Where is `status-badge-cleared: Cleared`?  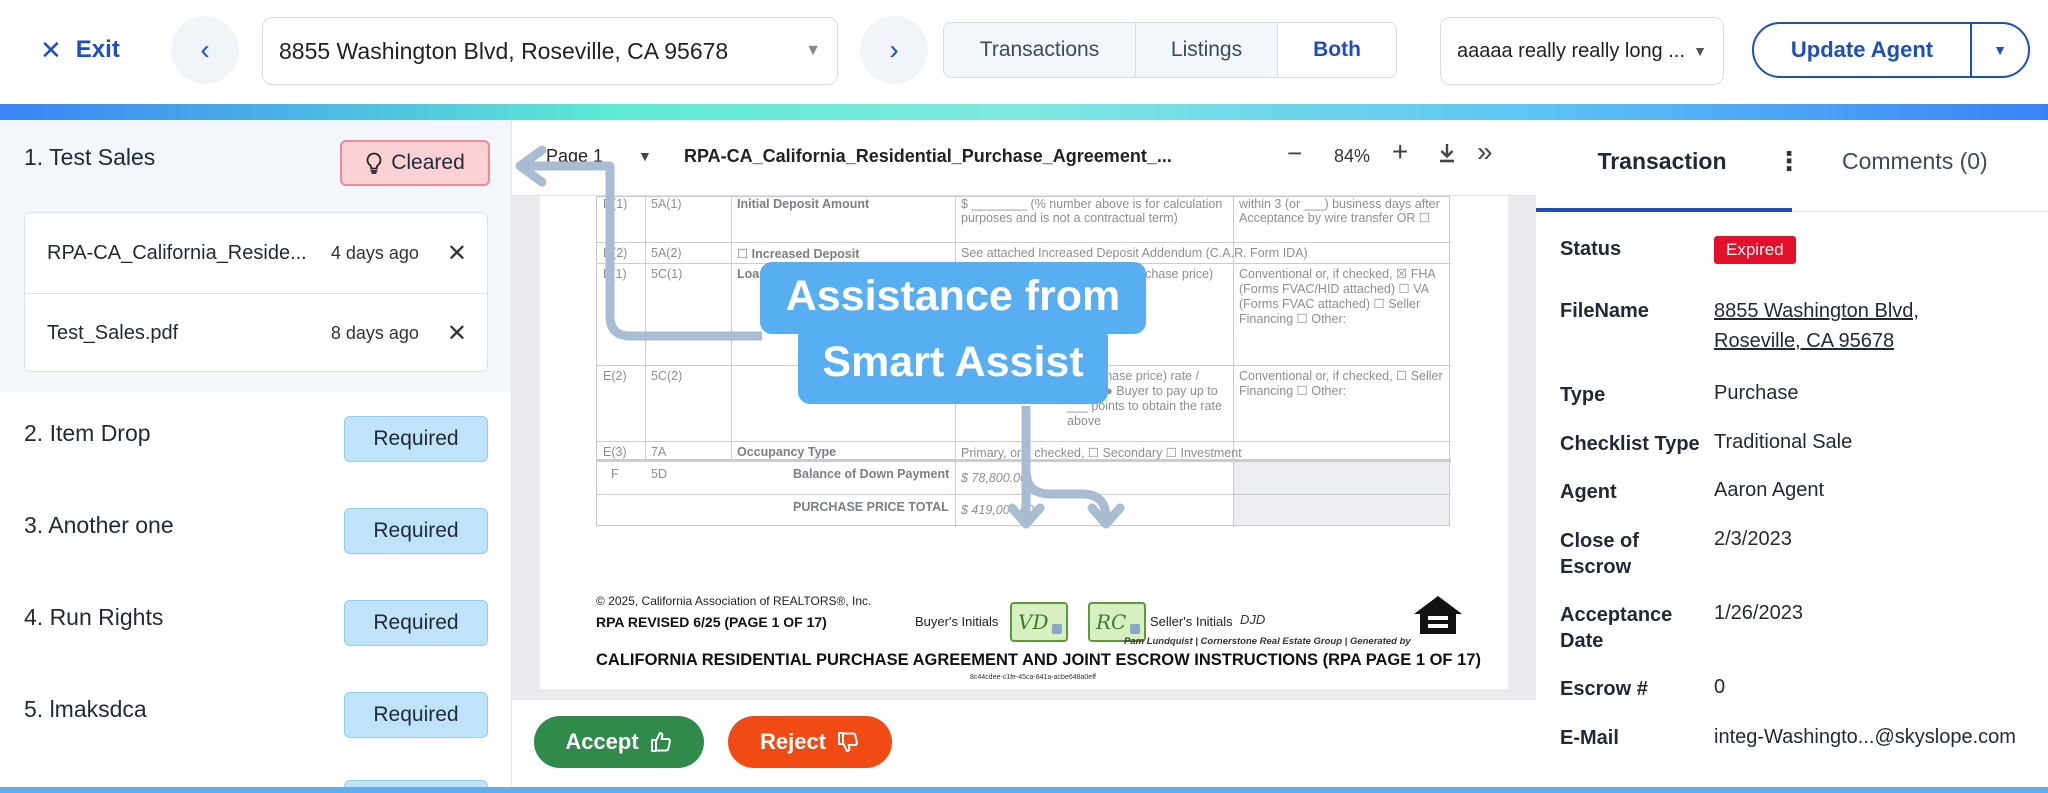 status-badge-cleared: Cleared is located at coordinates (415, 163).